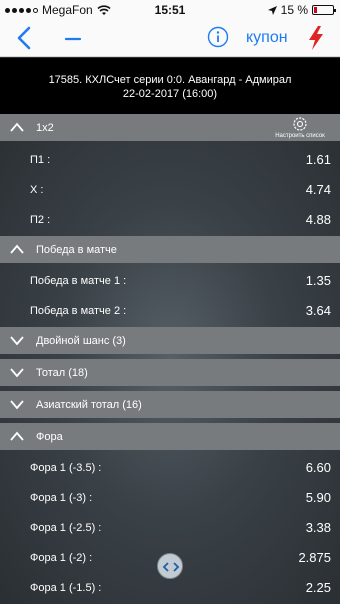  I want to click on odds-row-match-win-2: Победа в матче 2 : 3.64, so click(170, 310).